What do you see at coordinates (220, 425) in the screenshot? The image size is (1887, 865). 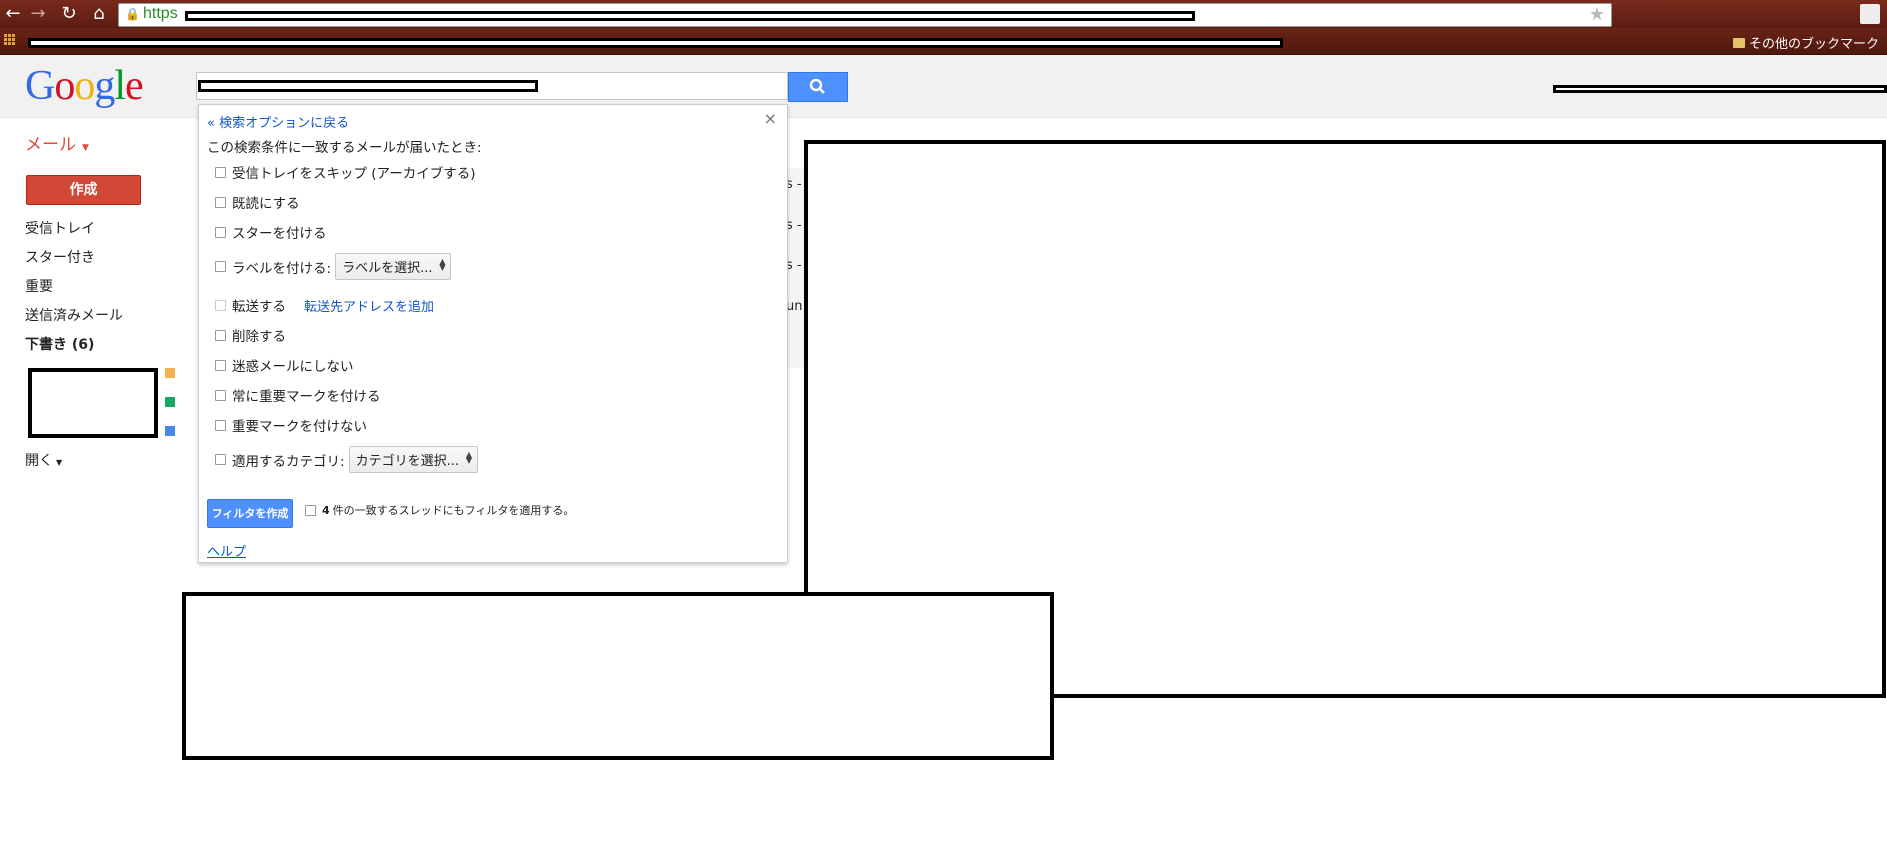 I see `never-important-checkbox` at bounding box center [220, 425].